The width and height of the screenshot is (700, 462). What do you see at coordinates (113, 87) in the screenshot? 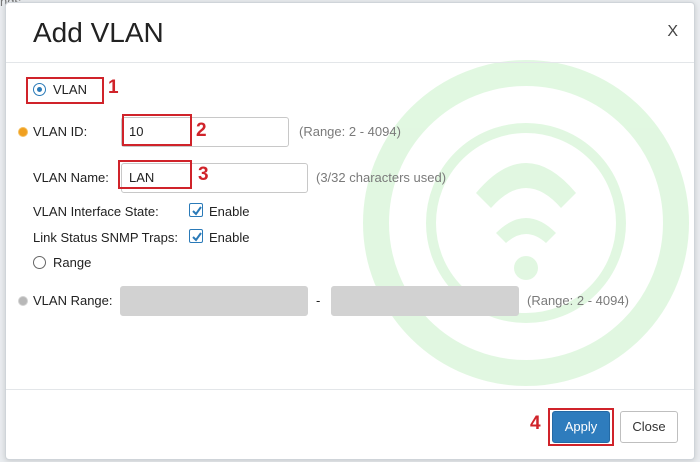
I see `annotation-number-1: 1` at bounding box center [113, 87].